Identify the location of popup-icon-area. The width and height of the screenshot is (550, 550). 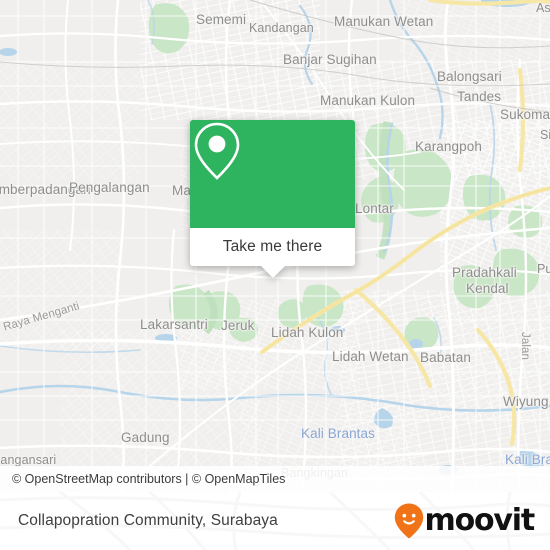
(272, 174).